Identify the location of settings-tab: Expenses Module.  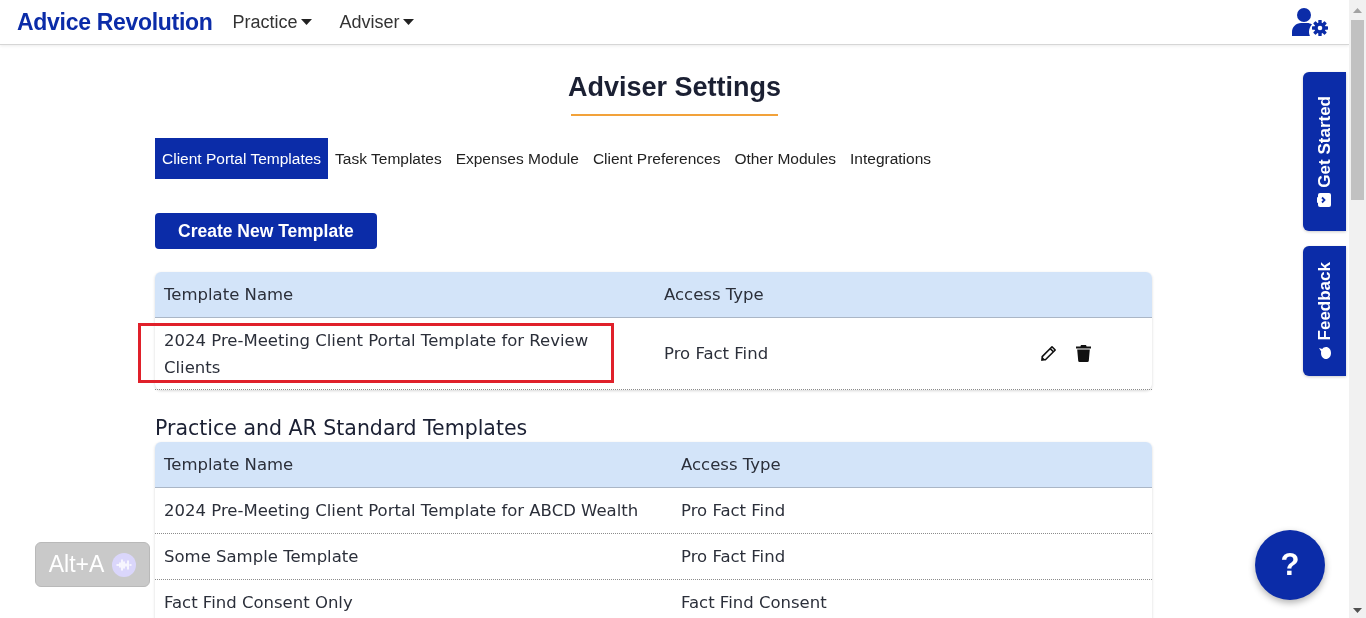
(517, 158).